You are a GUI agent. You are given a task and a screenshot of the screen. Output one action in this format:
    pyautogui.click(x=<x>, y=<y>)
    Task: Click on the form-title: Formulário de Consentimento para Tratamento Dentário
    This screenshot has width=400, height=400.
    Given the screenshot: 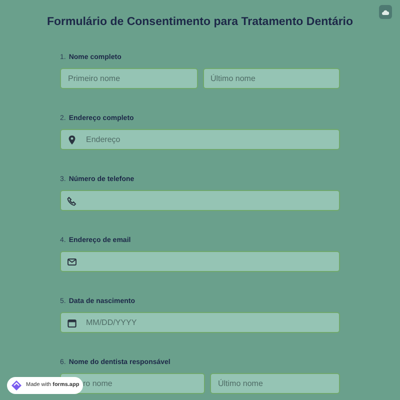 What is the action you would take?
    pyautogui.click(x=200, y=22)
    